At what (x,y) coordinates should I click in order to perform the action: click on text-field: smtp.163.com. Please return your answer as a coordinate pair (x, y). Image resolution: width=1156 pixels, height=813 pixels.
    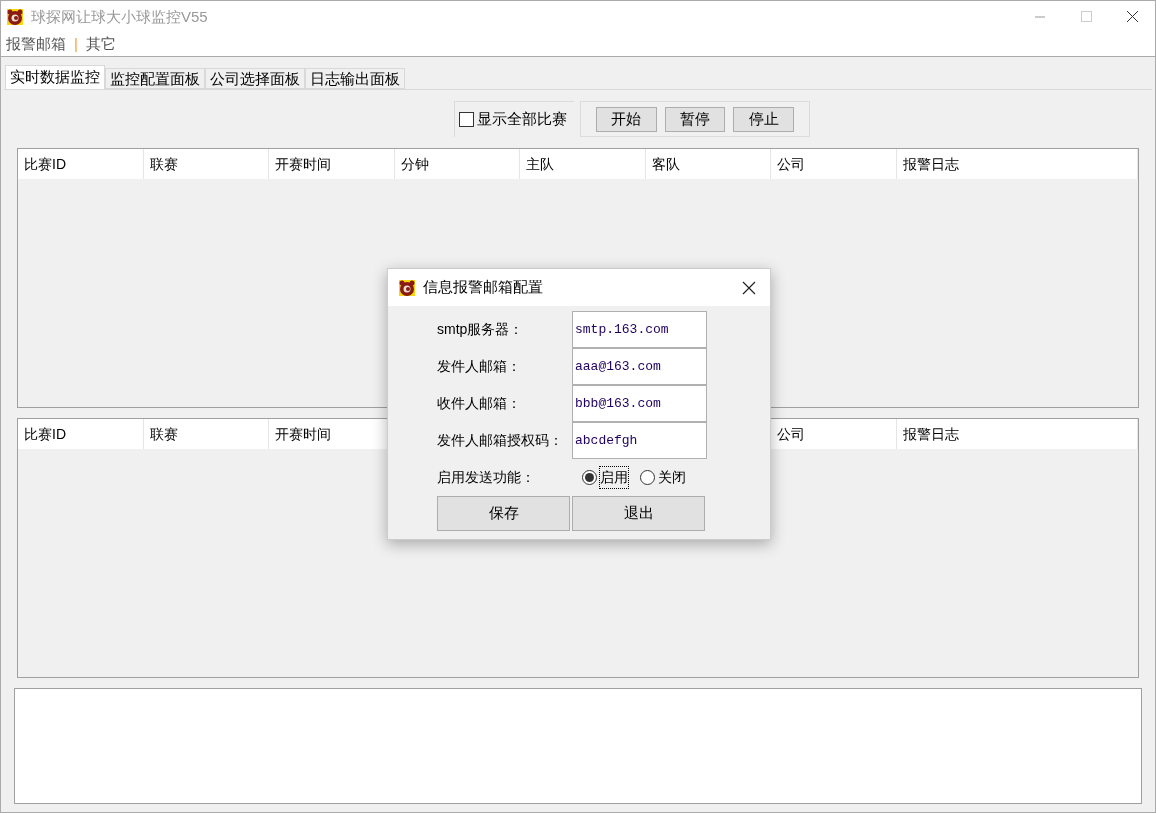
    Looking at the image, I should click on (639, 329).